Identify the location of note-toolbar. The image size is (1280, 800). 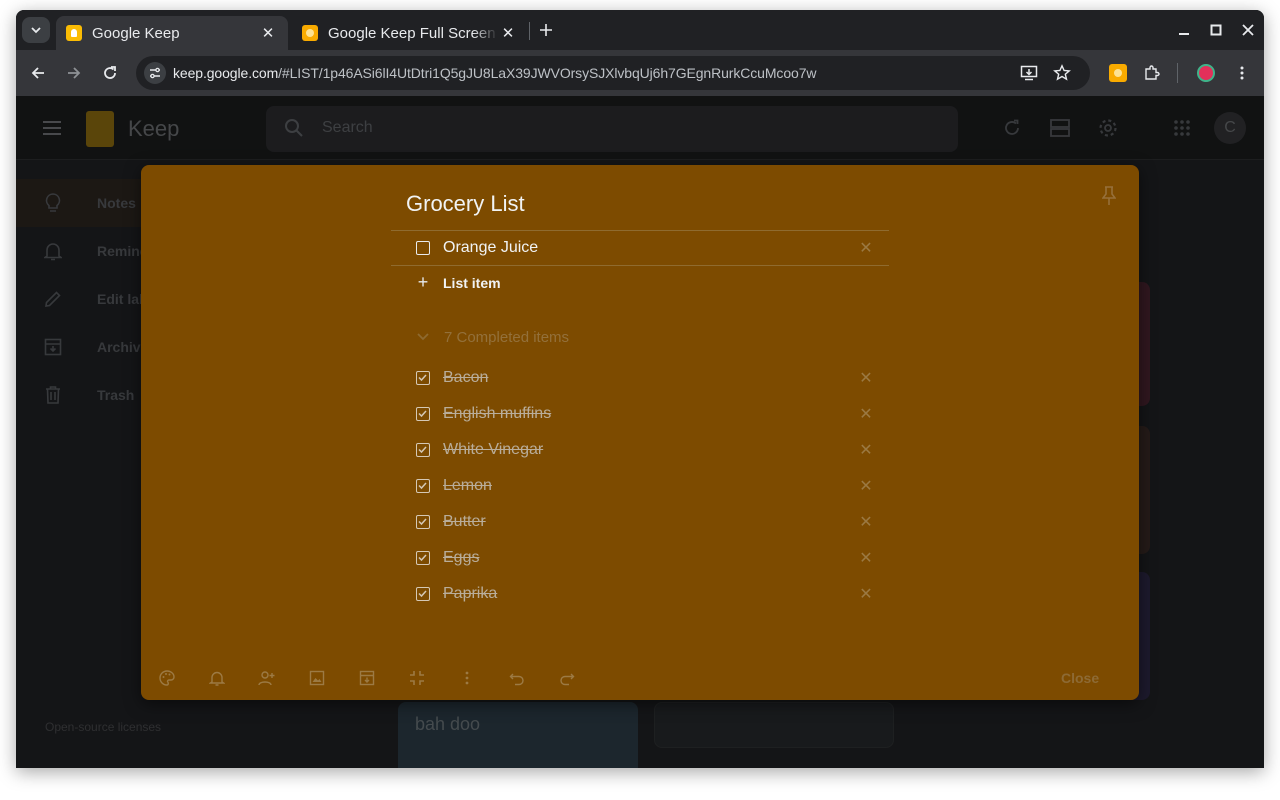
(382, 678).